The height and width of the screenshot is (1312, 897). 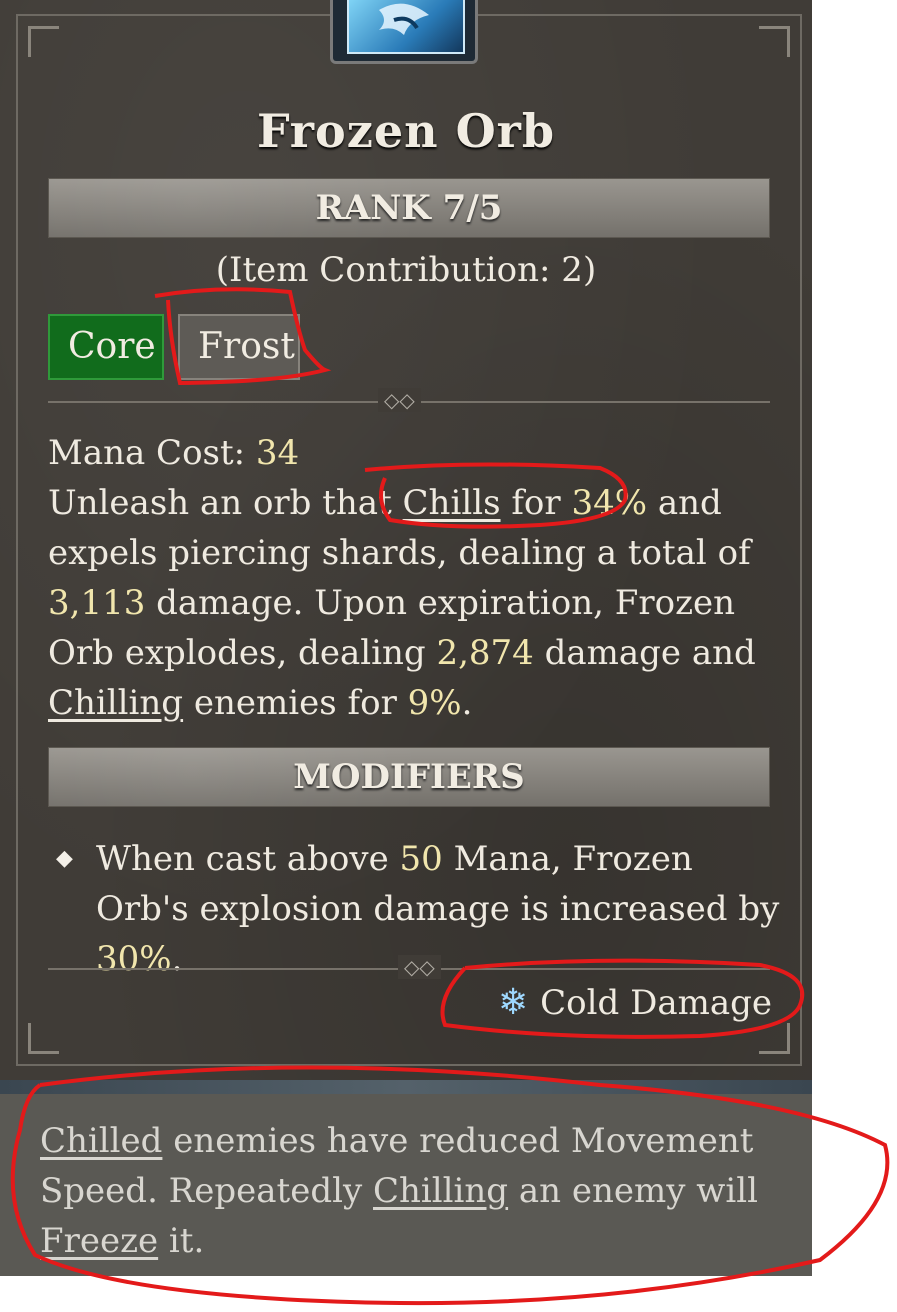 I want to click on tag-frost: Frost, so click(x=239, y=347).